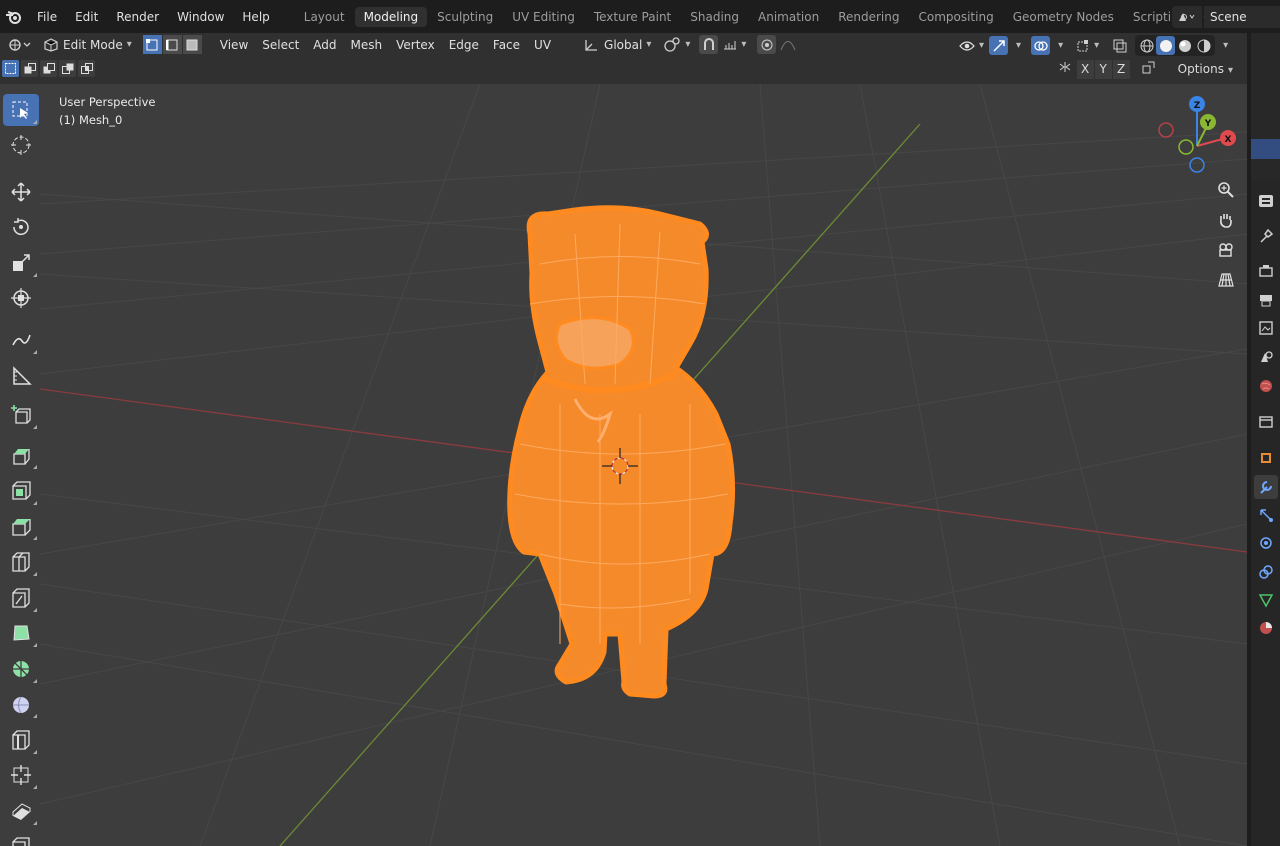 This screenshot has width=1280, height=846. Describe the element at coordinates (1197, 106) in the screenshot. I see `gizmo-z-label: Z` at that location.